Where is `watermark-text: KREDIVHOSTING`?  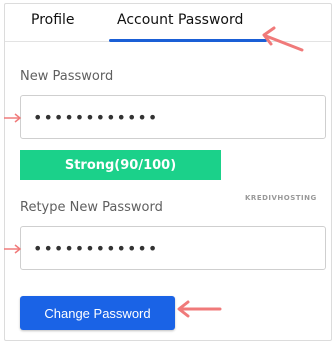
watermark-text: KREDIVHOSTING is located at coordinates (281, 198).